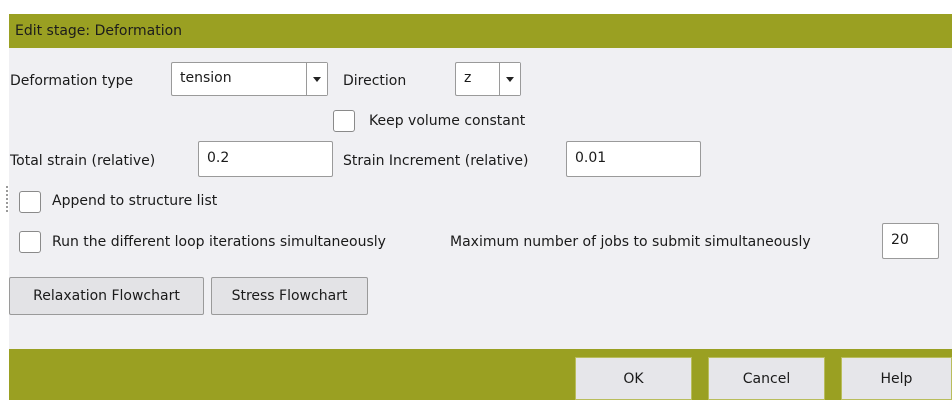  What do you see at coordinates (72, 81) in the screenshot?
I see `deformation-type-label: Deformation type` at bounding box center [72, 81].